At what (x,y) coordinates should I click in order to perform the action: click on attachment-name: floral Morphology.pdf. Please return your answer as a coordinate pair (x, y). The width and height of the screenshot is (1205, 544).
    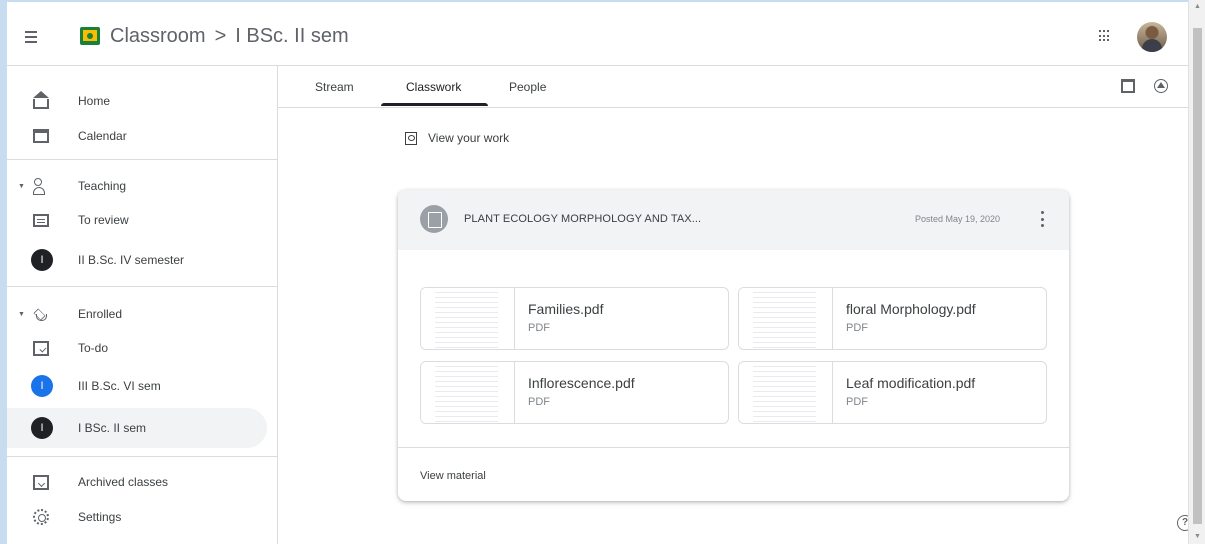
    Looking at the image, I should click on (911, 309).